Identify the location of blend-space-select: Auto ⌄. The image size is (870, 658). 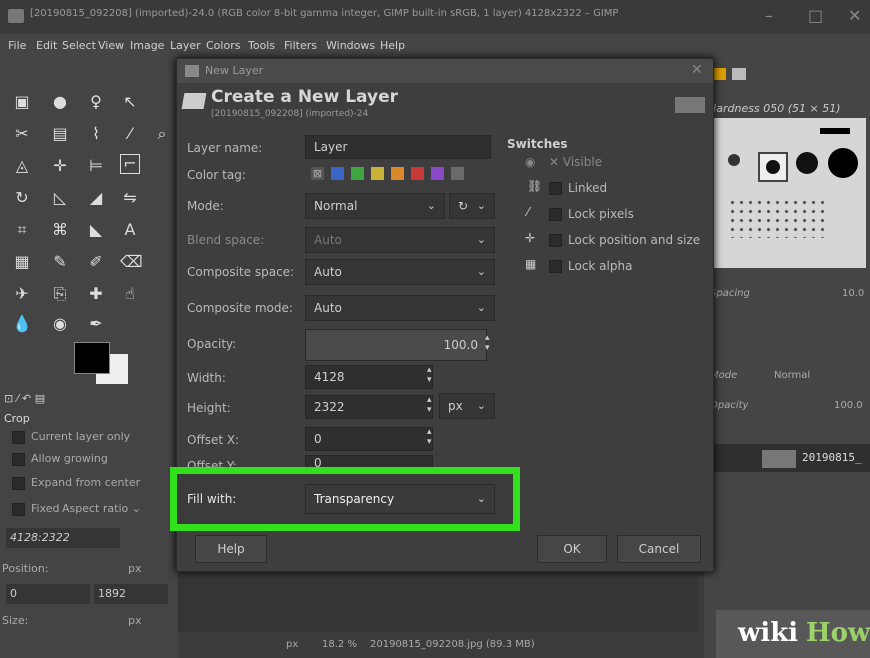
(400, 240).